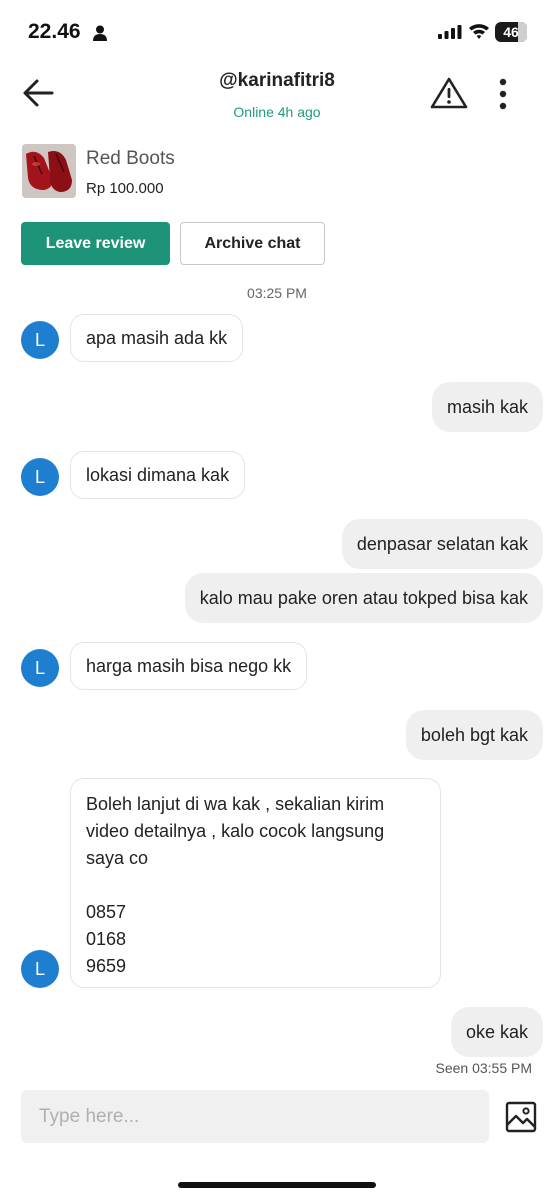  What do you see at coordinates (106, 912) in the screenshot?
I see `message-line: 0857` at bounding box center [106, 912].